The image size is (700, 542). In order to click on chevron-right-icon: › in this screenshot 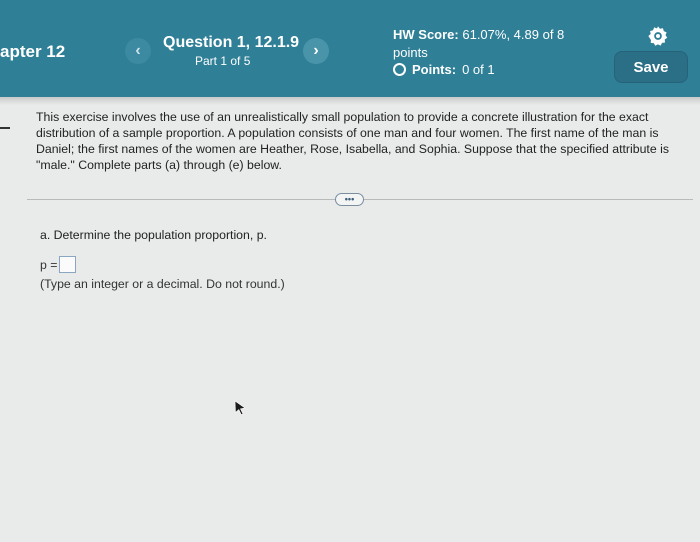, I will do `click(316, 50)`.